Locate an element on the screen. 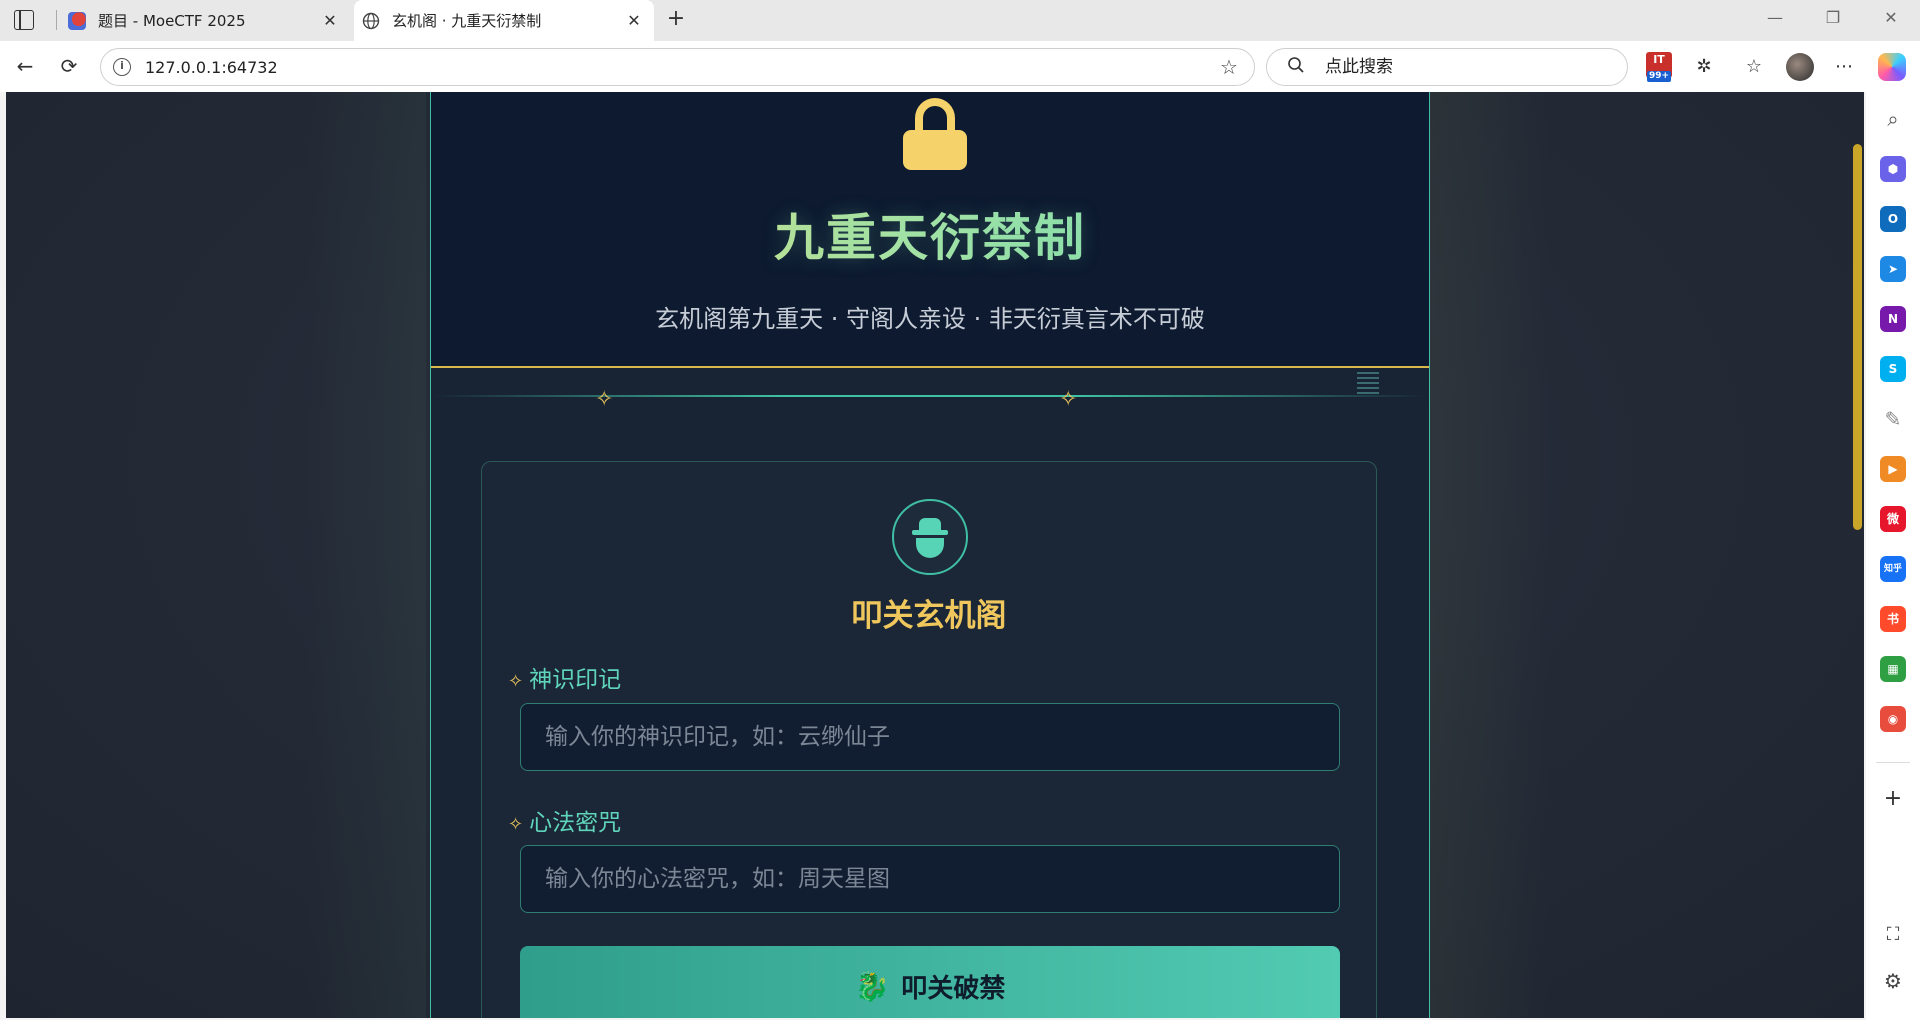  sidebar-chat-app-icon: ◉ is located at coordinates (1893, 719).